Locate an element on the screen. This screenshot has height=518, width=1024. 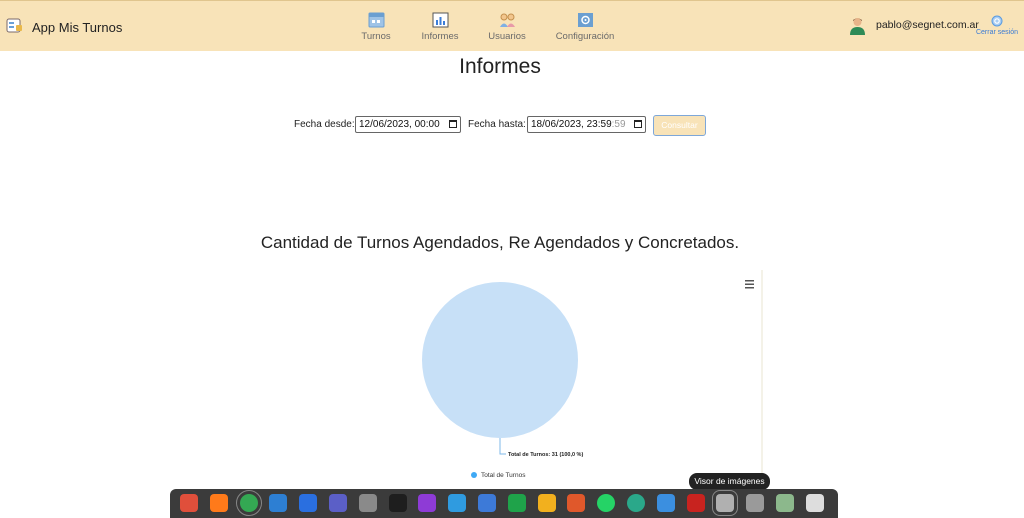
archive-icon is located at coordinates (367, 503).